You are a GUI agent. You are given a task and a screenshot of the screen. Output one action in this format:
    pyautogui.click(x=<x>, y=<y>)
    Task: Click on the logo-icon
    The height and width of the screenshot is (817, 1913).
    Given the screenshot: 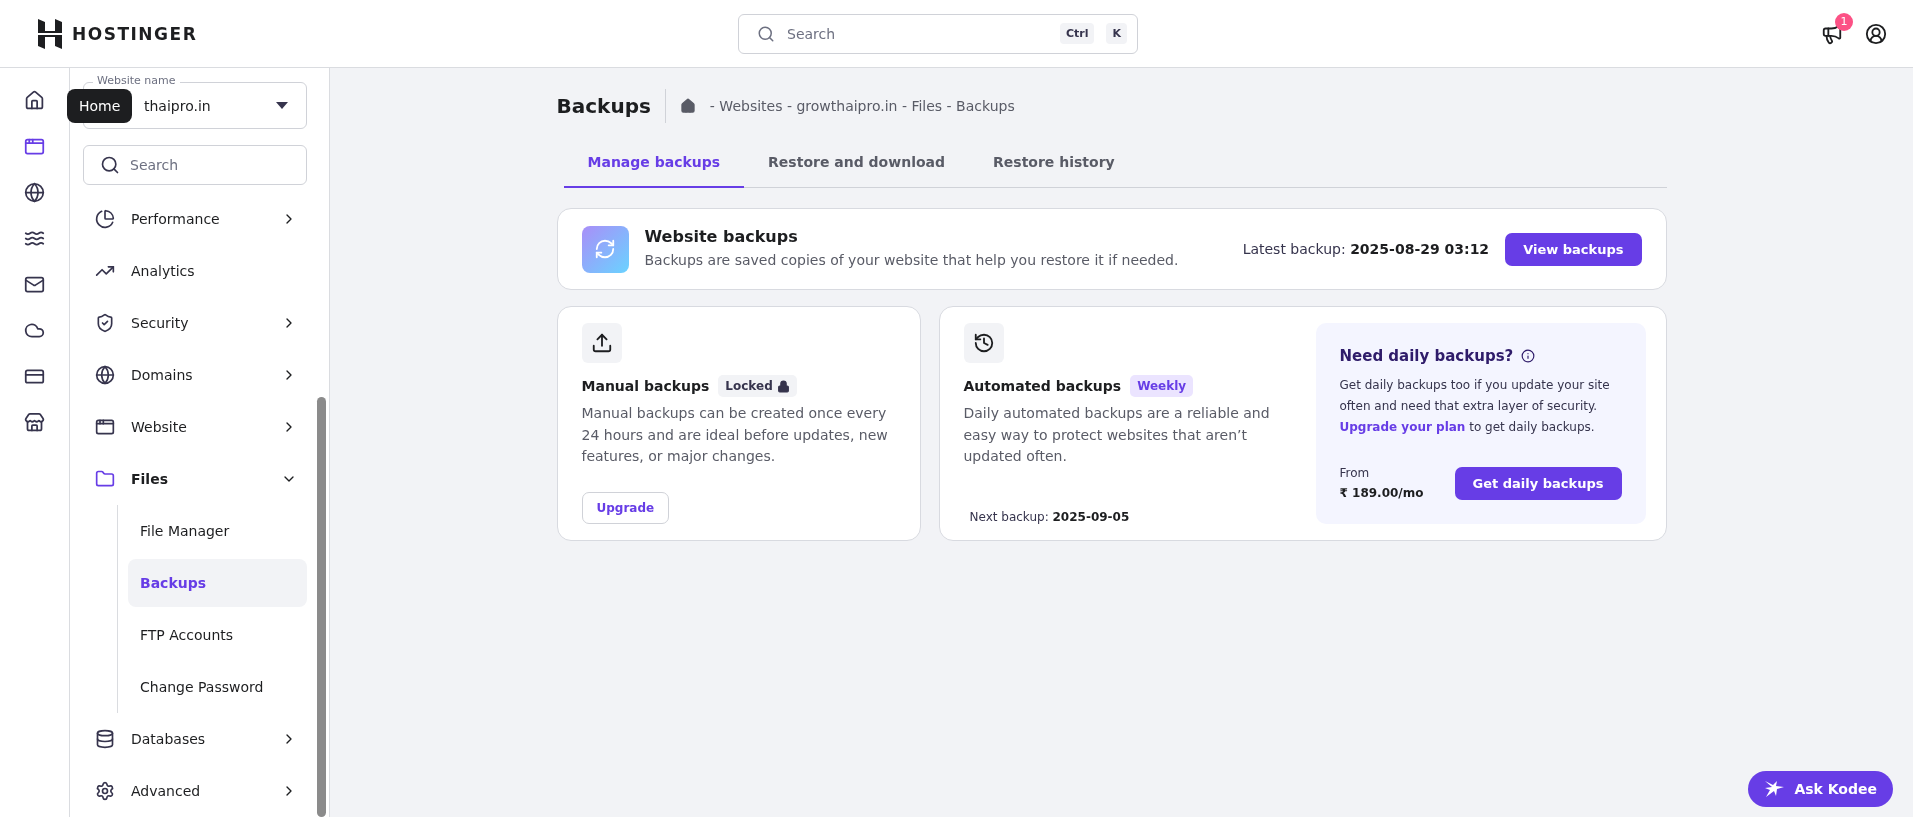 What is the action you would take?
    pyautogui.click(x=50, y=33)
    